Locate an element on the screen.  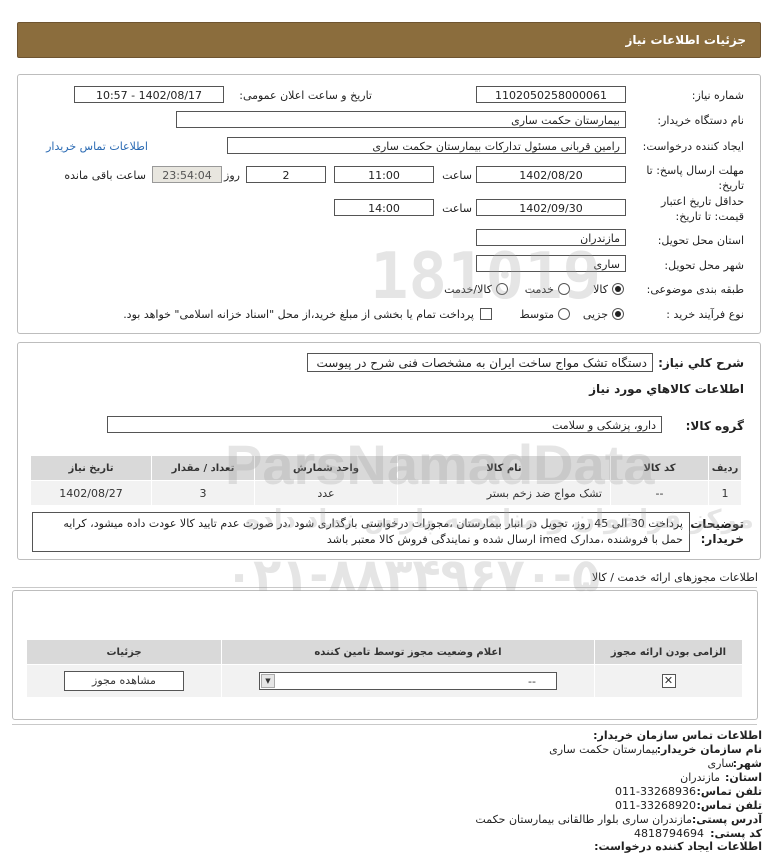
contact-postal-label: کد پستی: is located at coordinates (736, 833).